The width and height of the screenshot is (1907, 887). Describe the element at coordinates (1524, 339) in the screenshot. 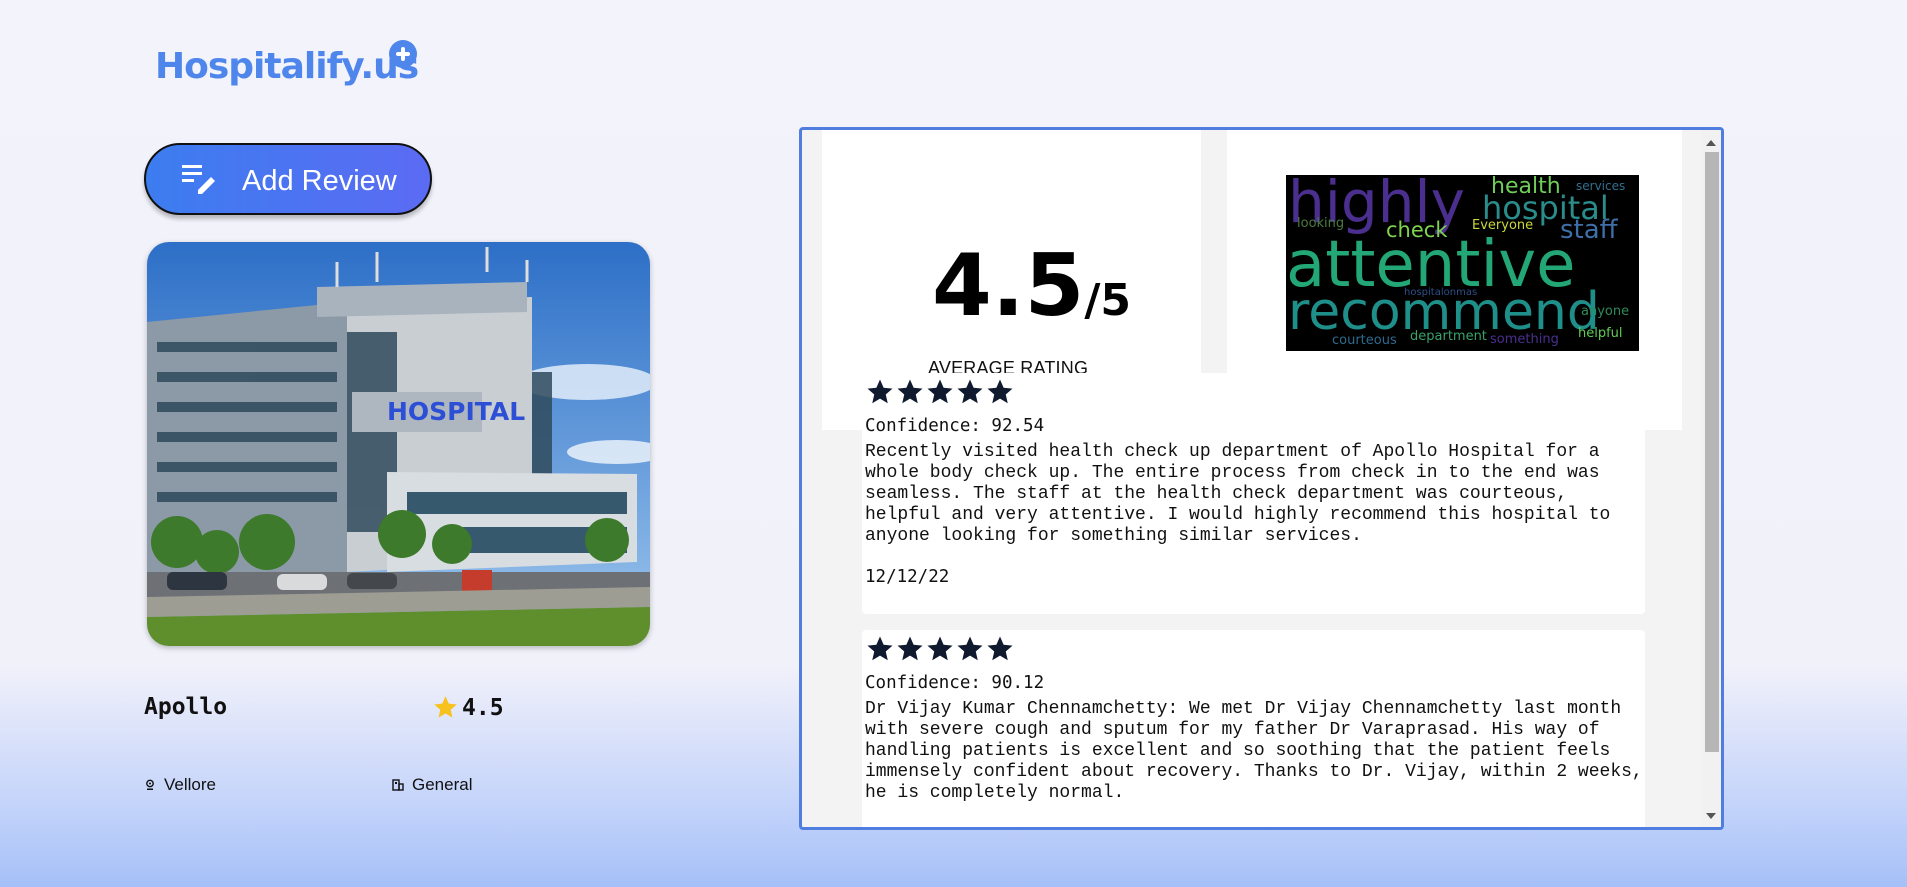

I see `wordcloud-word: something` at that location.